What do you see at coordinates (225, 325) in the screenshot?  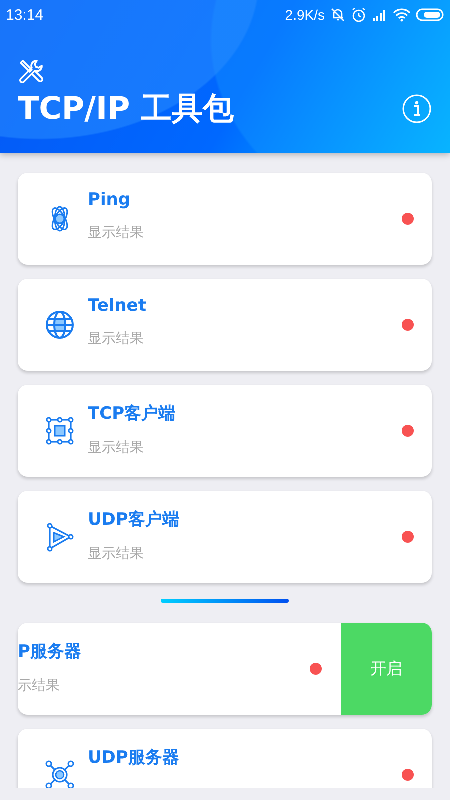 I see `tool-card: Telnet 显示结果` at bounding box center [225, 325].